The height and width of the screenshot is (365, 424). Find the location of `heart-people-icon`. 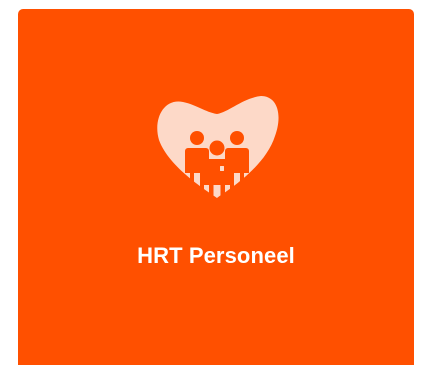

heart-people-icon is located at coordinates (217, 147).